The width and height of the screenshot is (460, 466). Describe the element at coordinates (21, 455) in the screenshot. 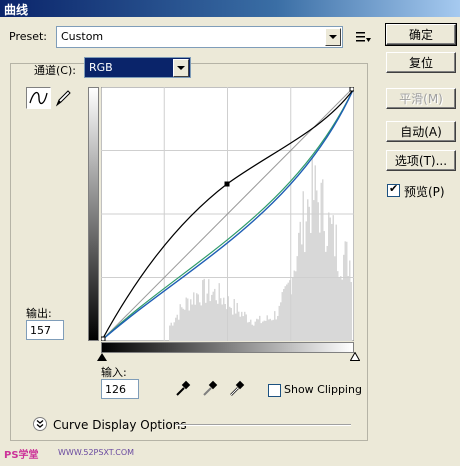

I see `watermark-ps: PS学堂` at that location.